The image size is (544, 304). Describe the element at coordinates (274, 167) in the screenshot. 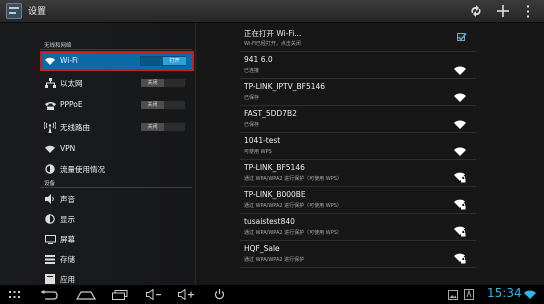

I see `network-ssid: TP-LINK_BF5146` at that location.